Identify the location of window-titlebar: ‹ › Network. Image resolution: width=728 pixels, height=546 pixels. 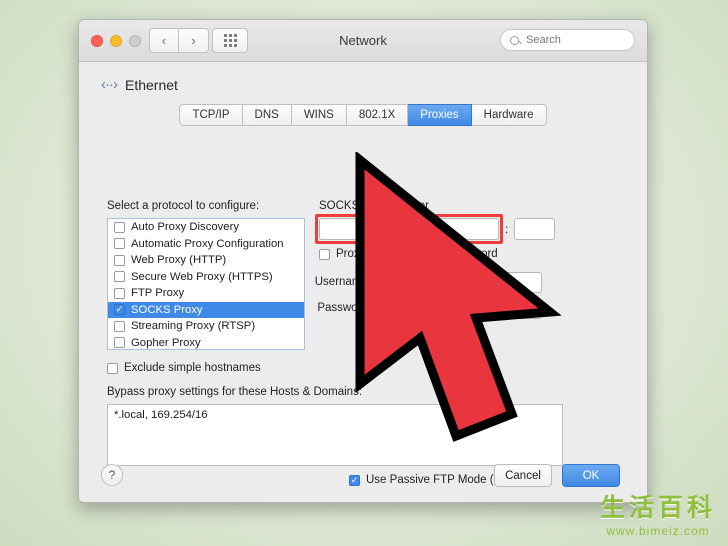
(363, 41).